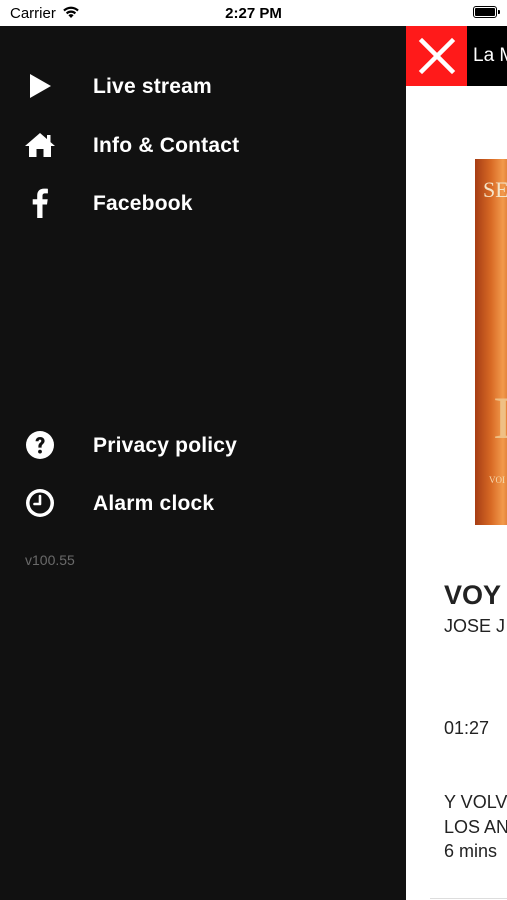 The image size is (507, 900). Describe the element at coordinates (50, 560) in the screenshot. I see `app-version: v100.55` at that location.